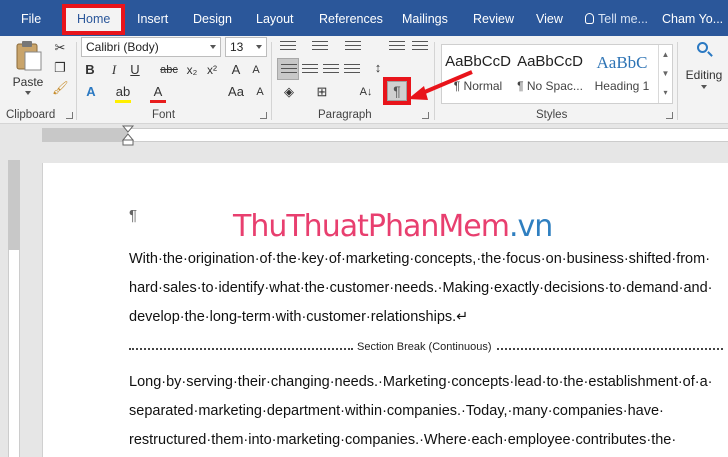  What do you see at coordinates (164, 115) in the screenshot?
I see `font-group-label: Font` at bounding box center [164, 115].